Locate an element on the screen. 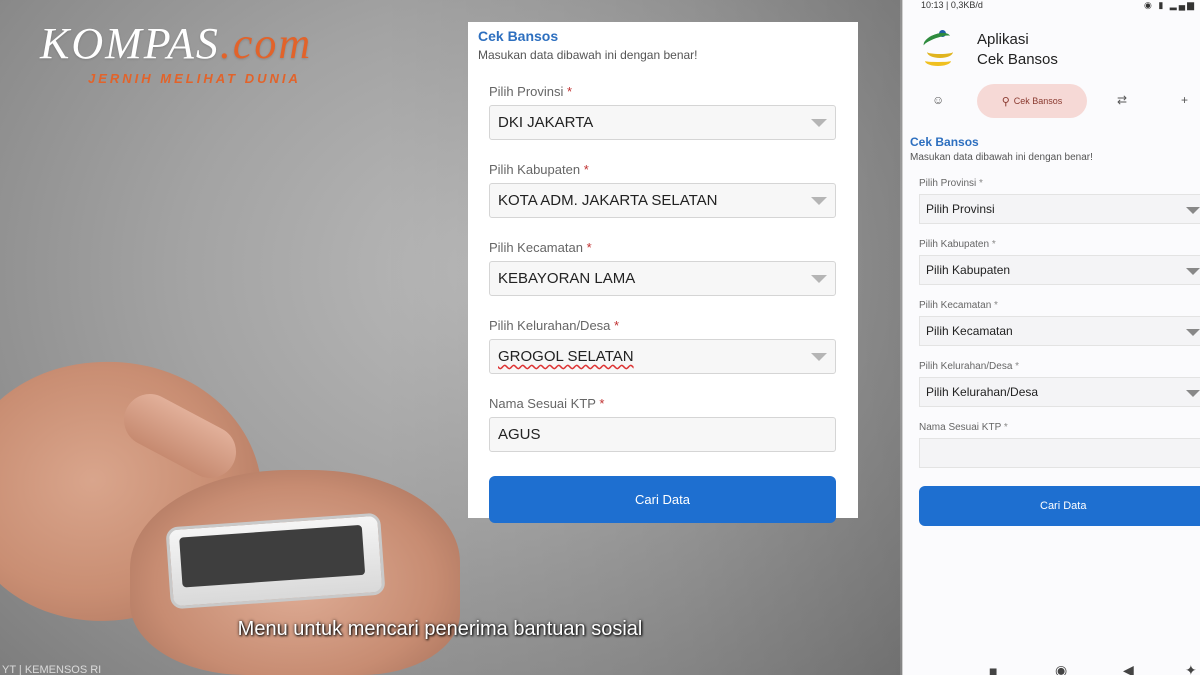 This screenshot has width=1200, height=675. form-title: Cek Bansos is located at coordinates (518, 36).